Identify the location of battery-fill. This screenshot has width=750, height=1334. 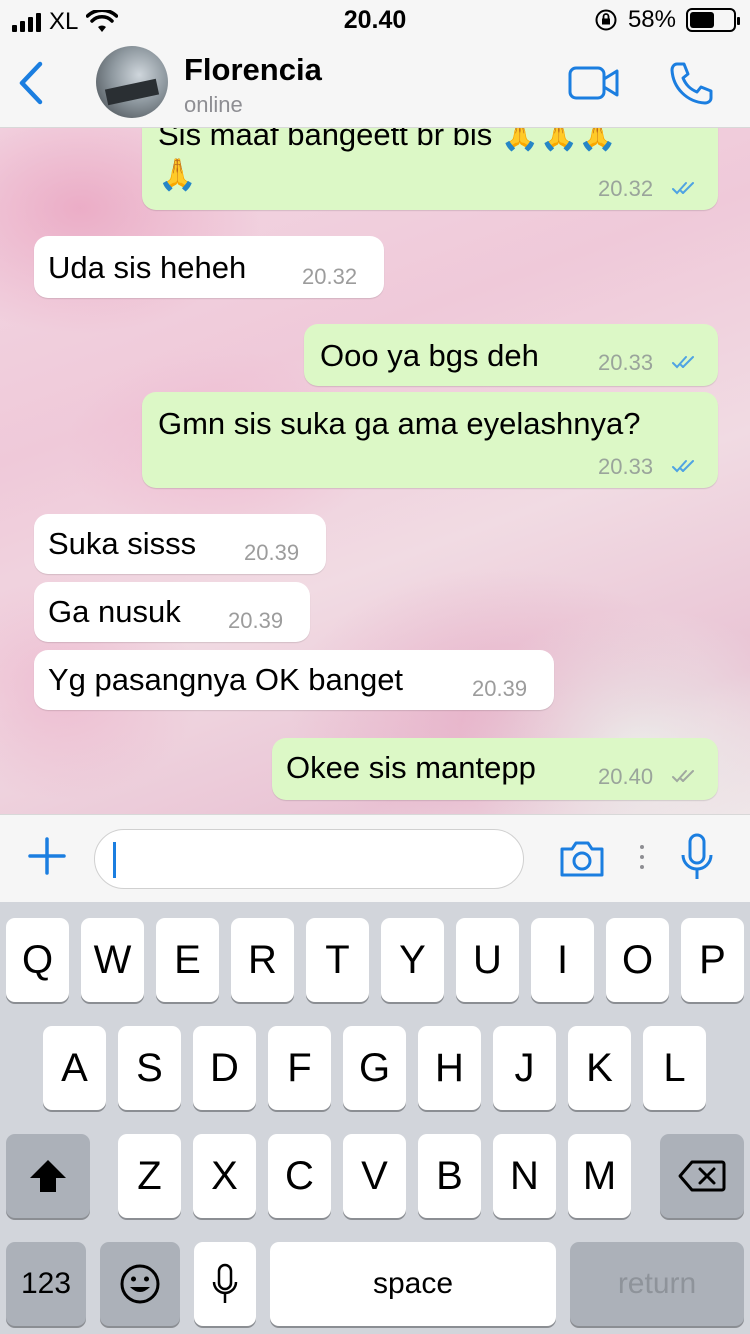
(702, 20).